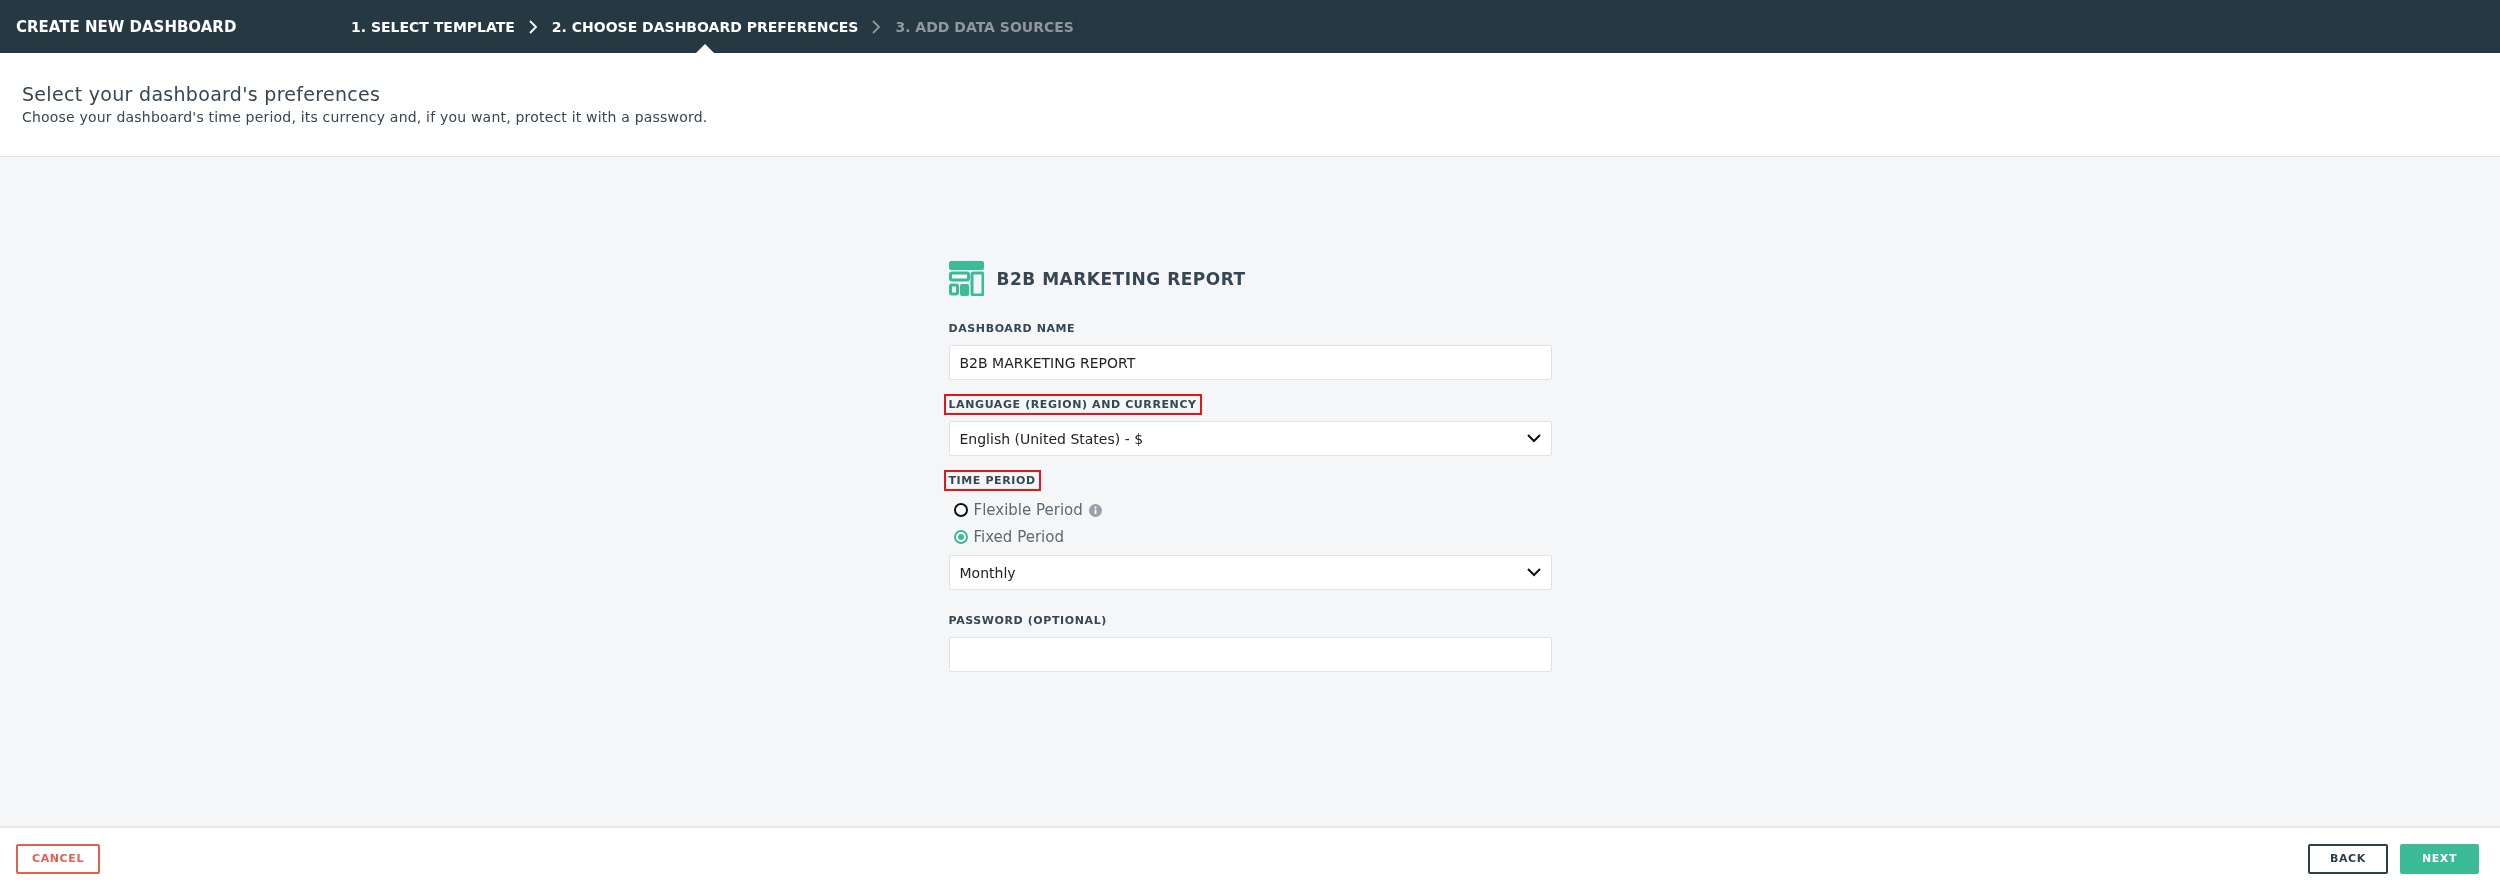 The width and height of the screenshot is (2500, 889). Describe the element at coordinates (127, 26) in the screenshot. I see `app-title: CREATE NEW DASHBOARD` at that location.